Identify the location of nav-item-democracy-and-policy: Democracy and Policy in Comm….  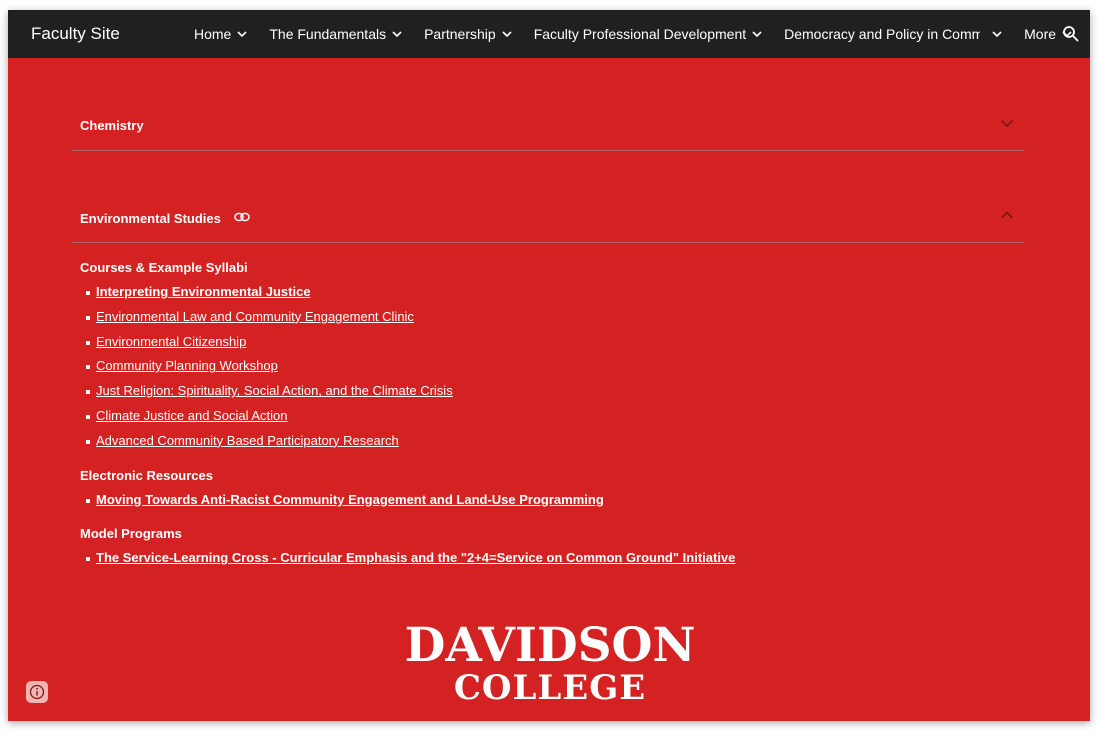
(893, 34).